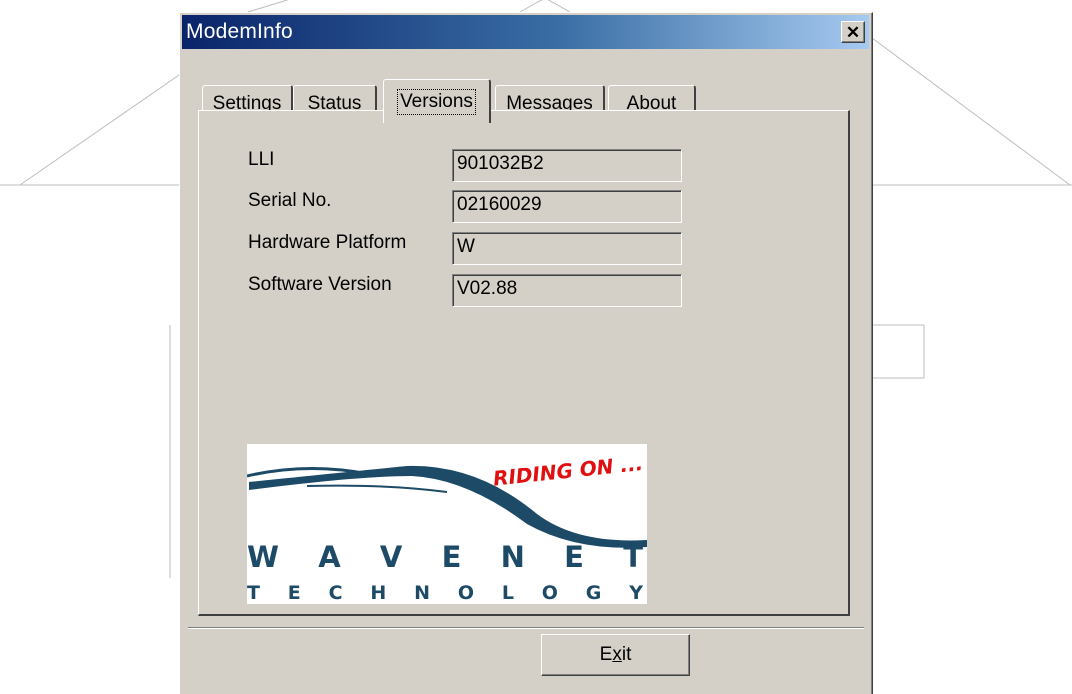  I want to click on software-version-value: V02.88, so click(567, 290).